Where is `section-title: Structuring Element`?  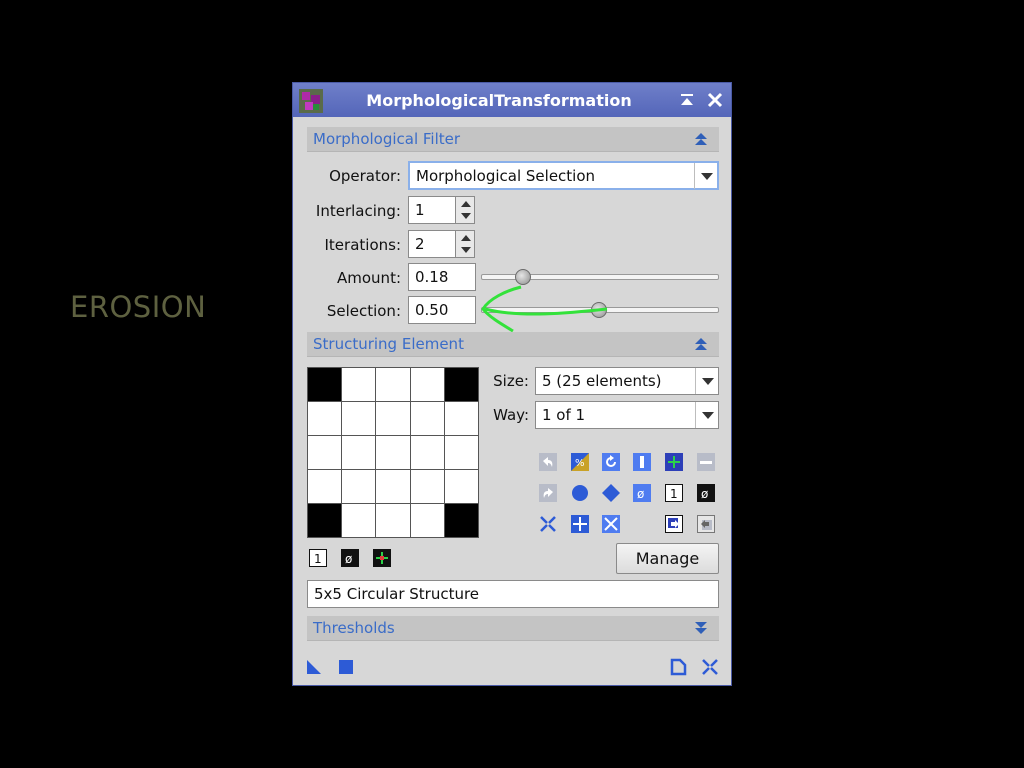
section-title: Structuring Element is located at coordinates (388, 344).